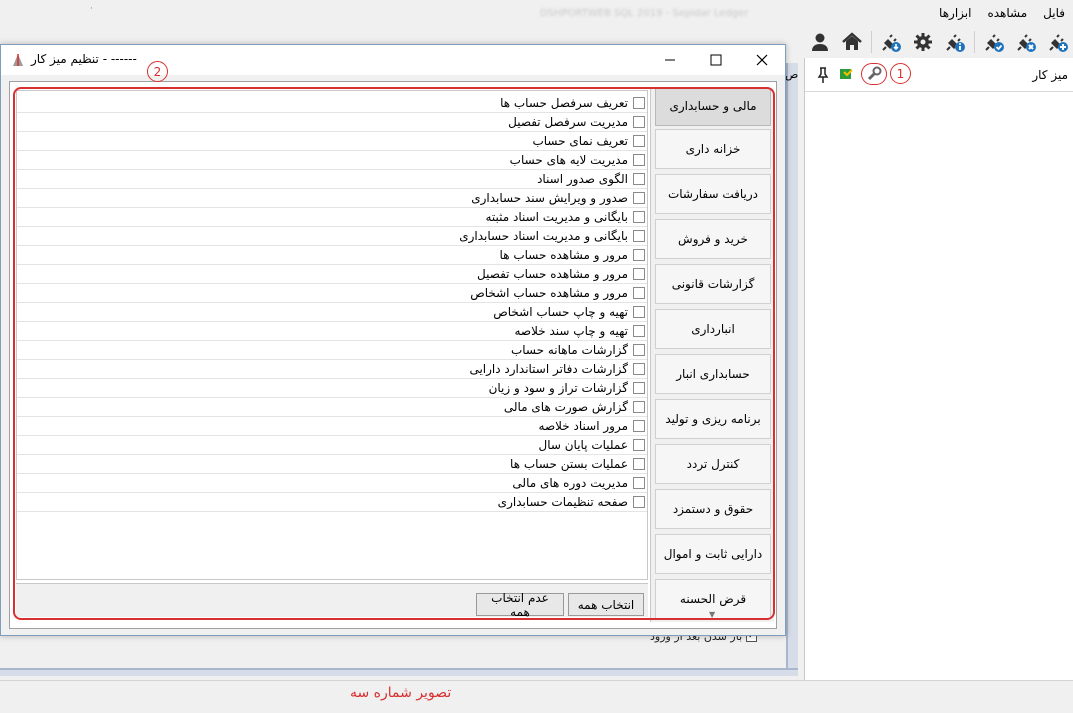 This screenshot has height=713, width=1073. I want to click on menu-file: فایل, so click(1054, 13).